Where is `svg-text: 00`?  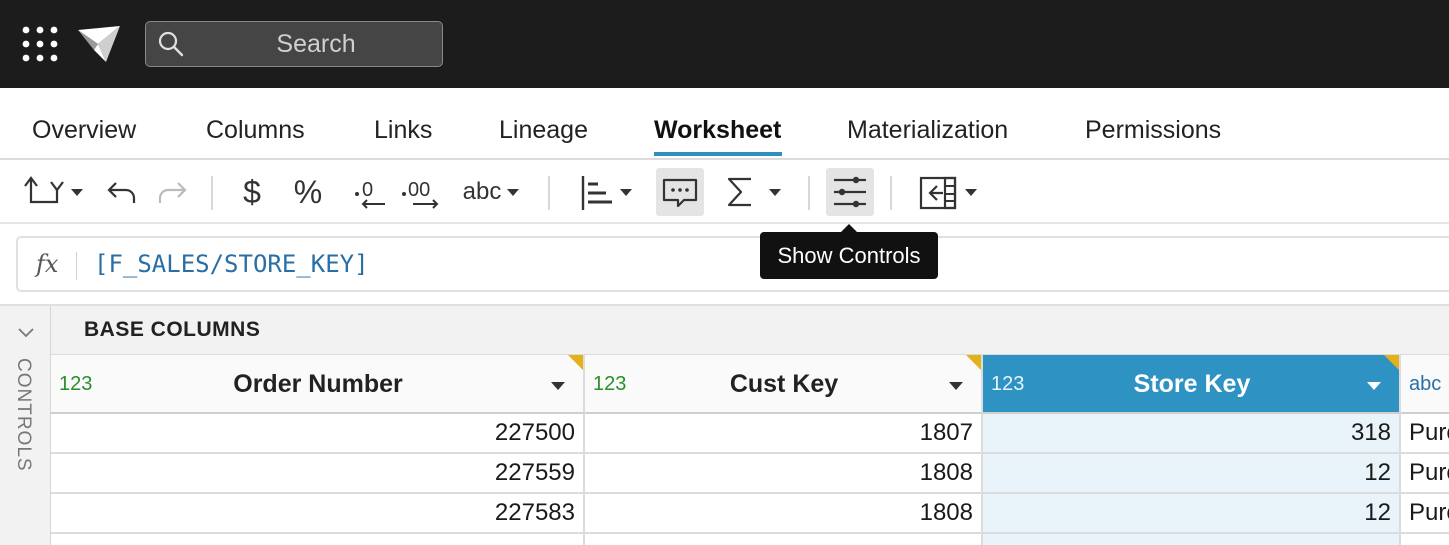
svg-text: 00 is located at coordinates (419, 190).